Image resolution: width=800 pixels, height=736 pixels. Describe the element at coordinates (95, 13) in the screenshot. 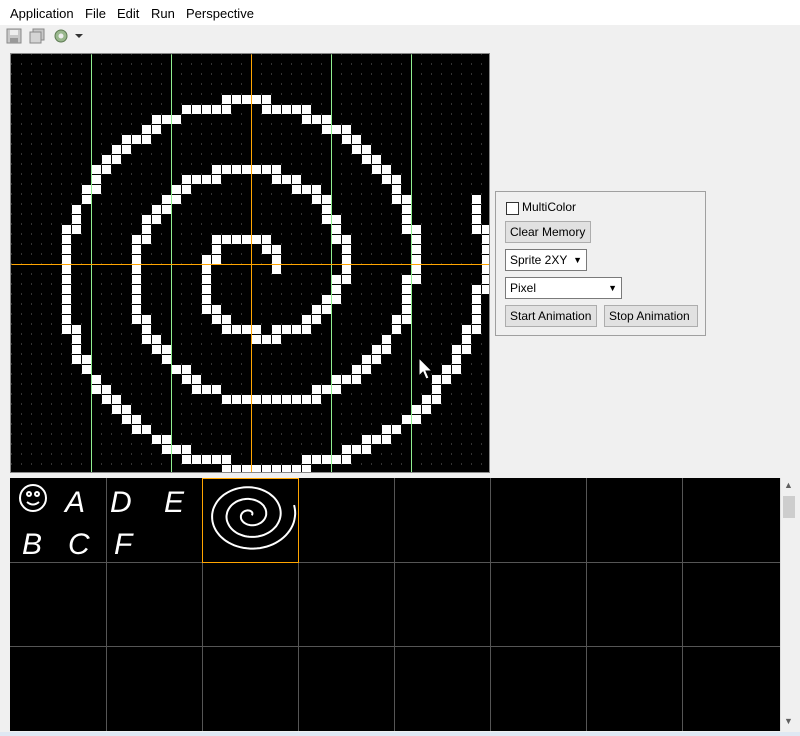

I see `menu-file: File` at that location.